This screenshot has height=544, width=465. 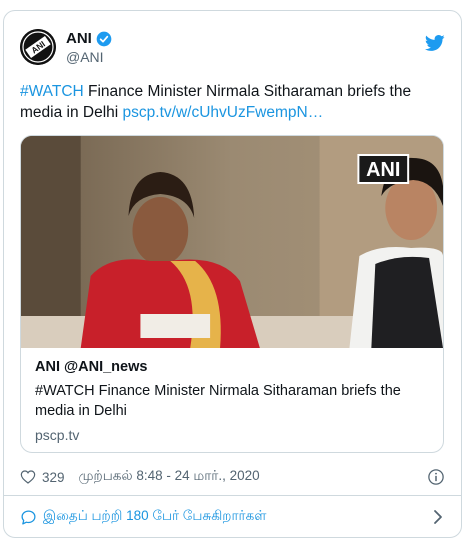 I want to click on media-watermark: ANI, so click(x=383, y=170).